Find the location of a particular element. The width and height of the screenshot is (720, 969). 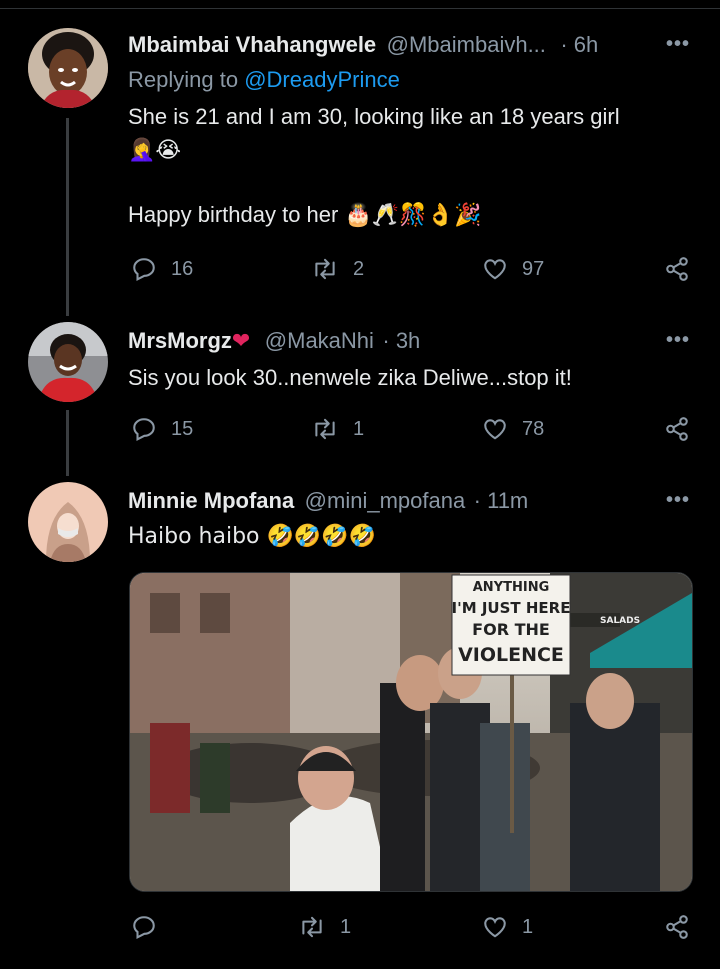

like-button: 1 is located at coordinates (507, 927).